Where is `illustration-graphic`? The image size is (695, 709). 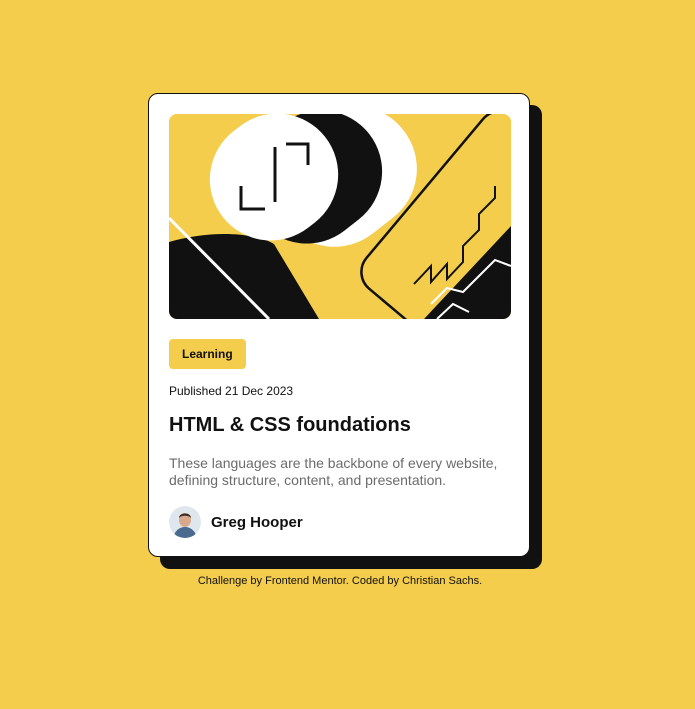 illustration-graphic is located at coordinates (340, 216).